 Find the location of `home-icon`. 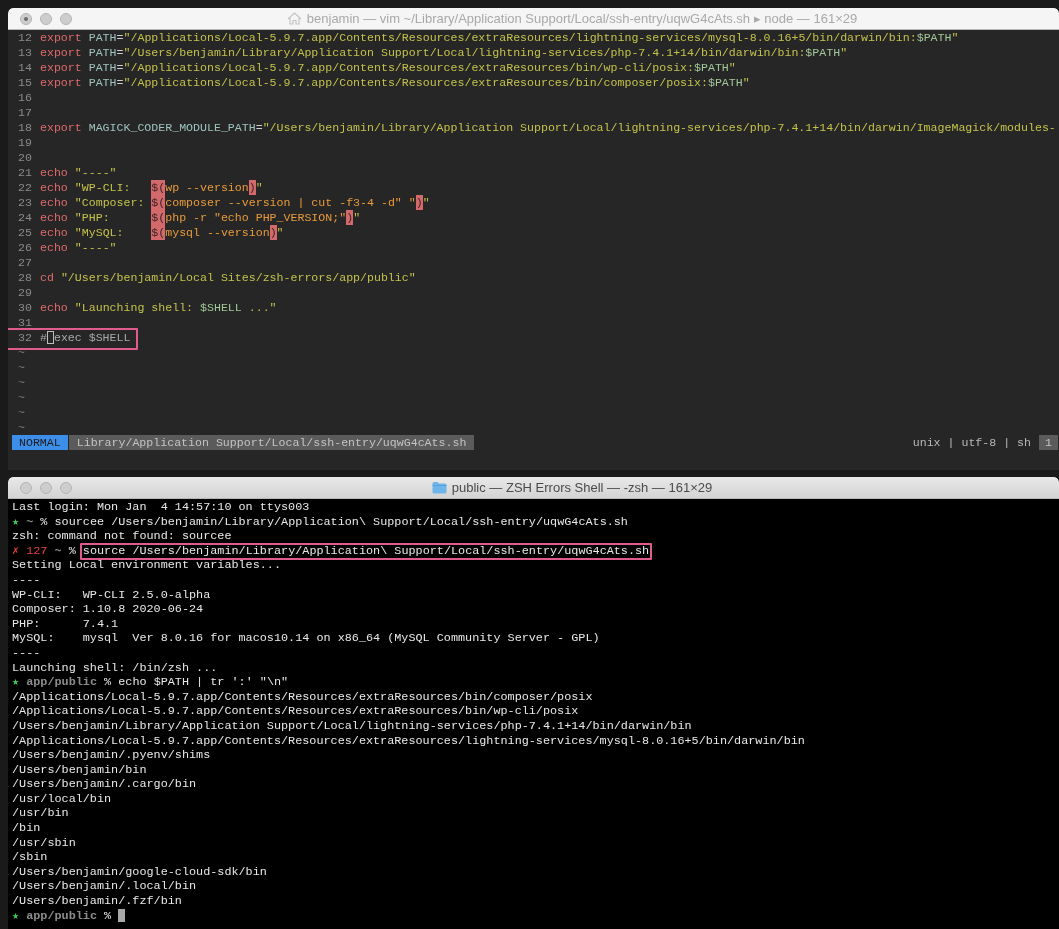

home-icon is located at coordinates (294, 18).